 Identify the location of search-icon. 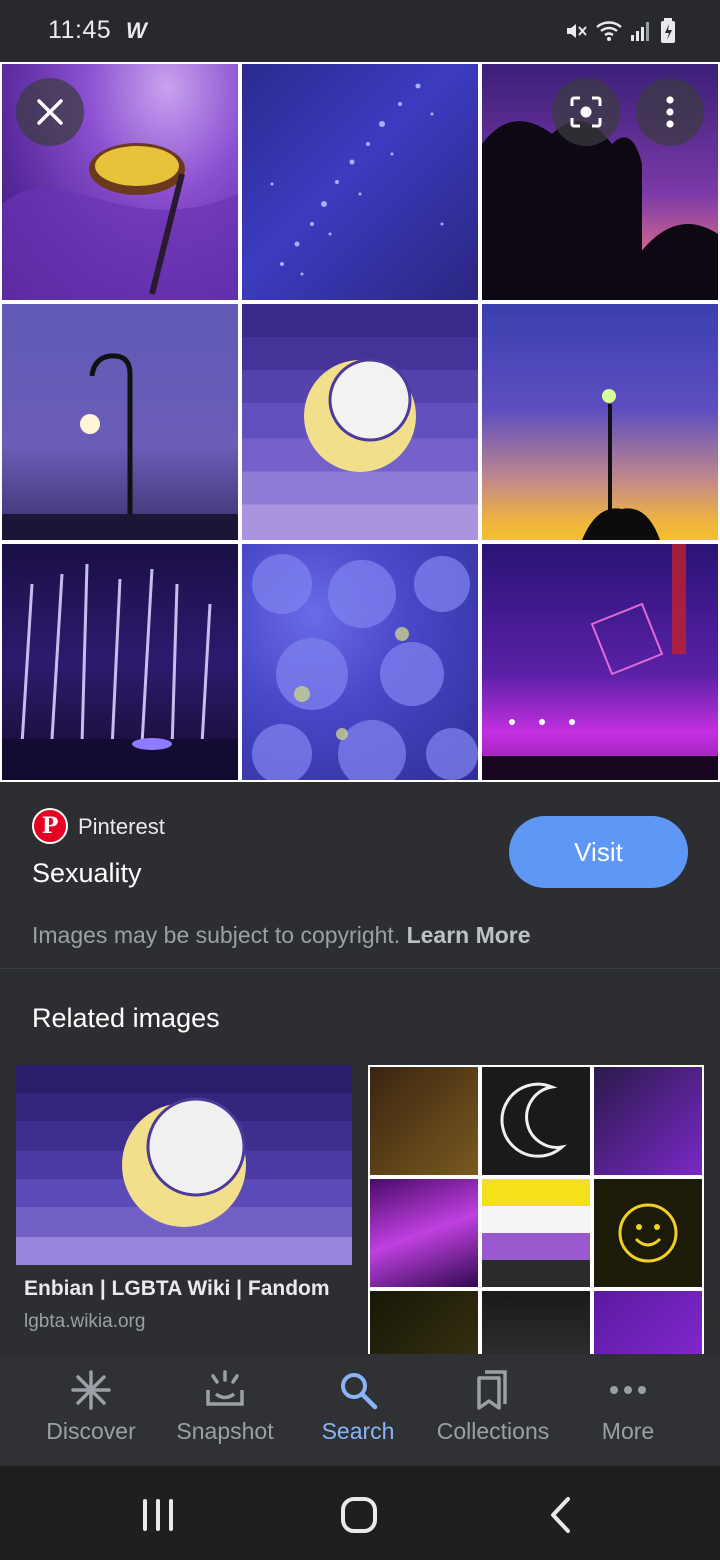
(359, 1391).